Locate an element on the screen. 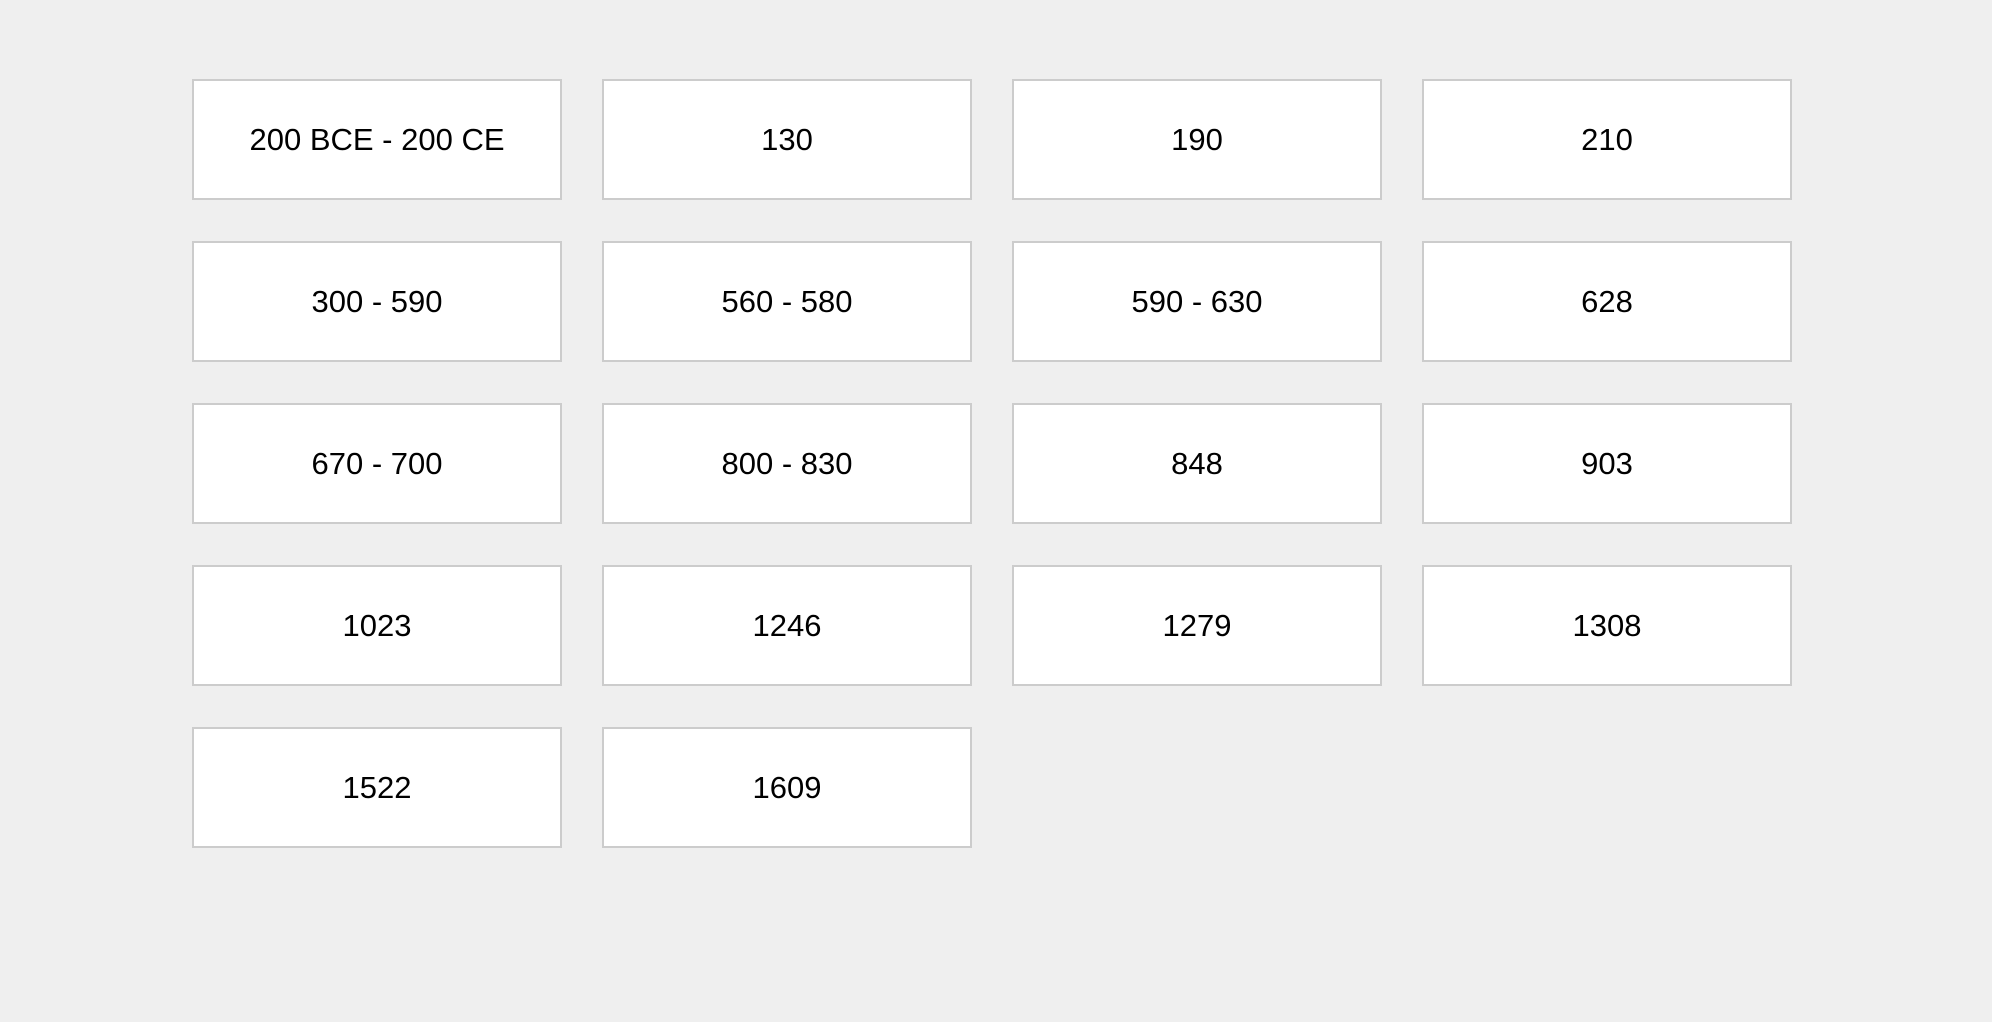  date-card: 1246 is located at coordinates (787, 625).